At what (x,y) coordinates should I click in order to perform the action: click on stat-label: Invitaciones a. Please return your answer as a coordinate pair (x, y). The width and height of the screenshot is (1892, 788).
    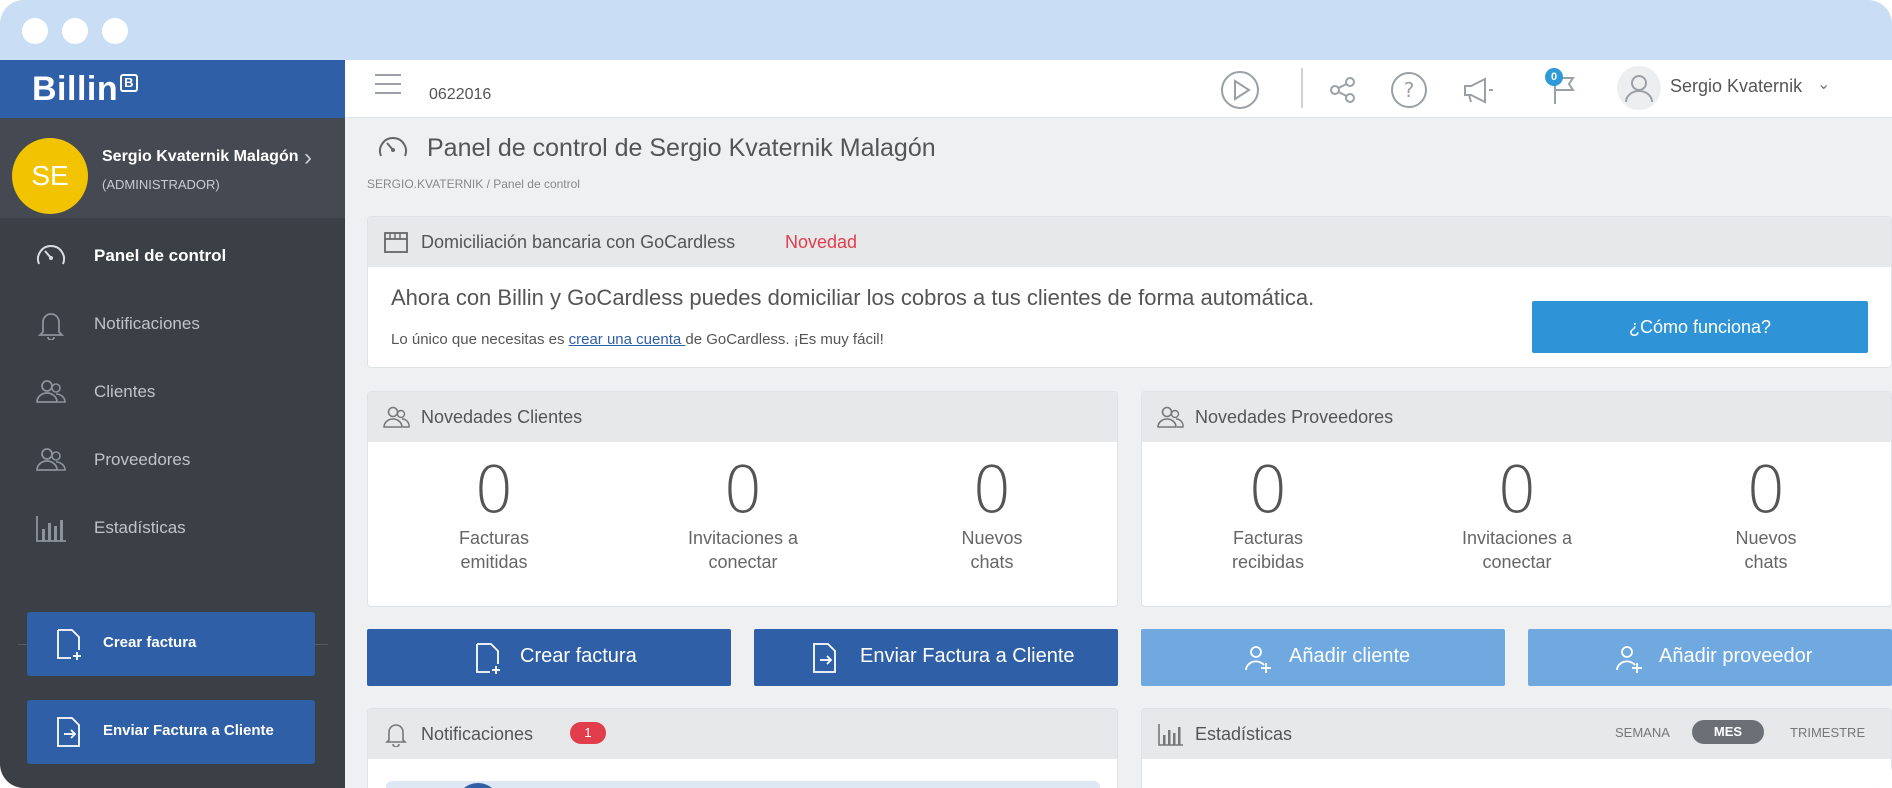
    Looking at the image, I should click on (1517, 538).